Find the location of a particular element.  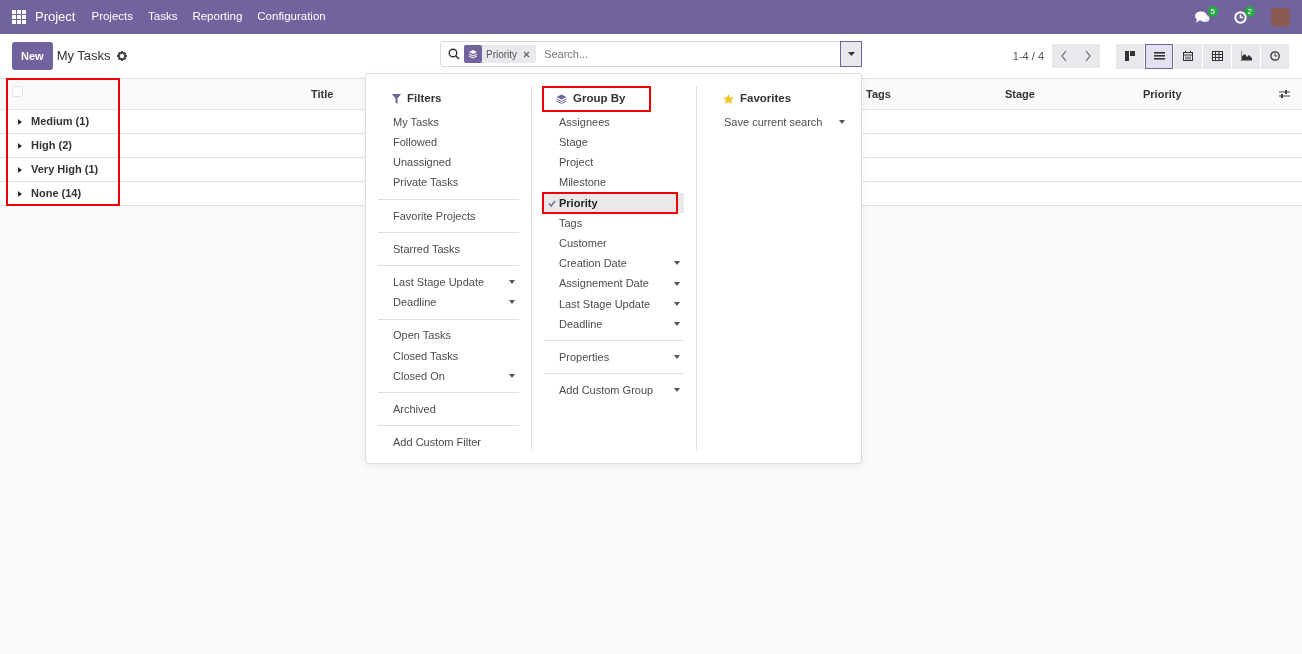

section-title: Favorites is located at coordinates (779, 99).